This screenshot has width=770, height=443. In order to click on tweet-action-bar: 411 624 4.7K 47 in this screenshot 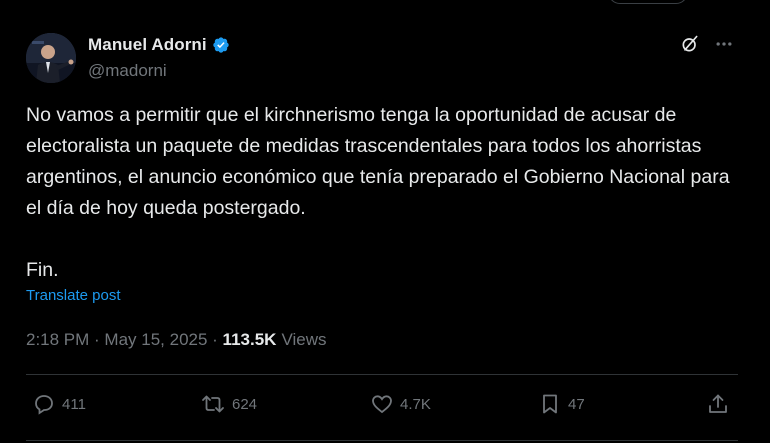, I will do `click(382, 406)`.